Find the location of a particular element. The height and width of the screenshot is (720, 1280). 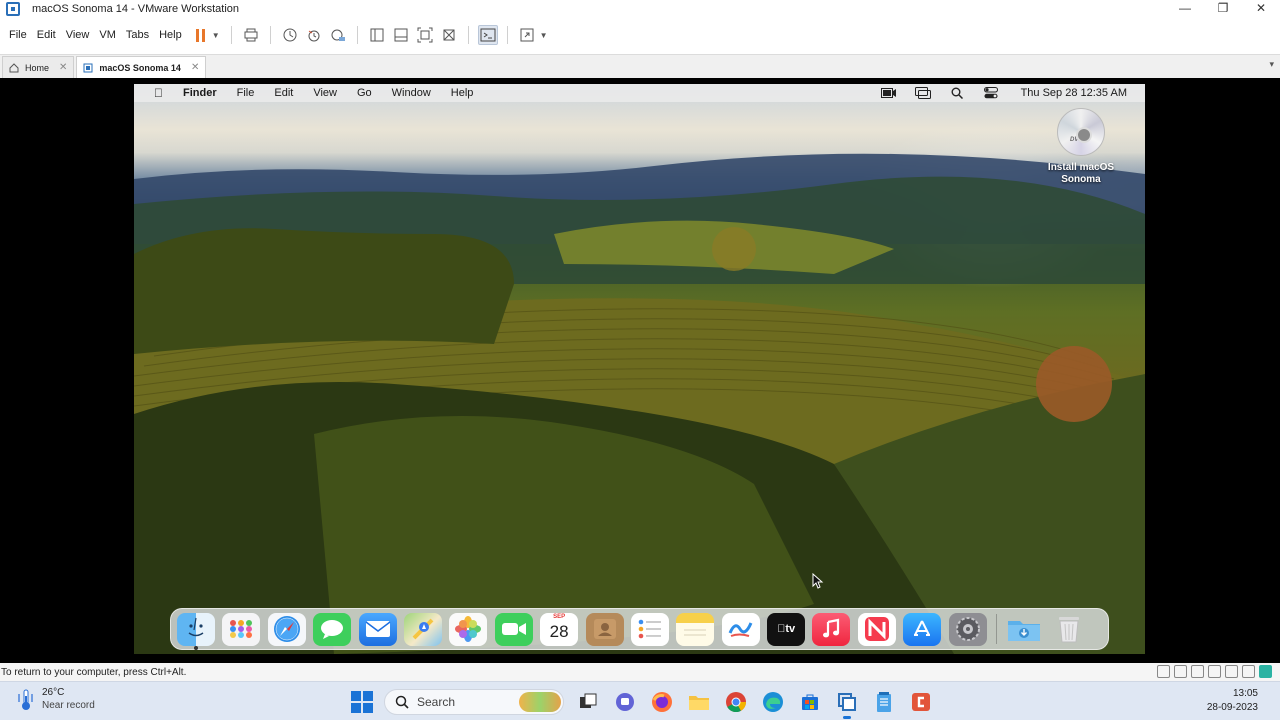

mirroring-icon is located at coordinates (922, 93).